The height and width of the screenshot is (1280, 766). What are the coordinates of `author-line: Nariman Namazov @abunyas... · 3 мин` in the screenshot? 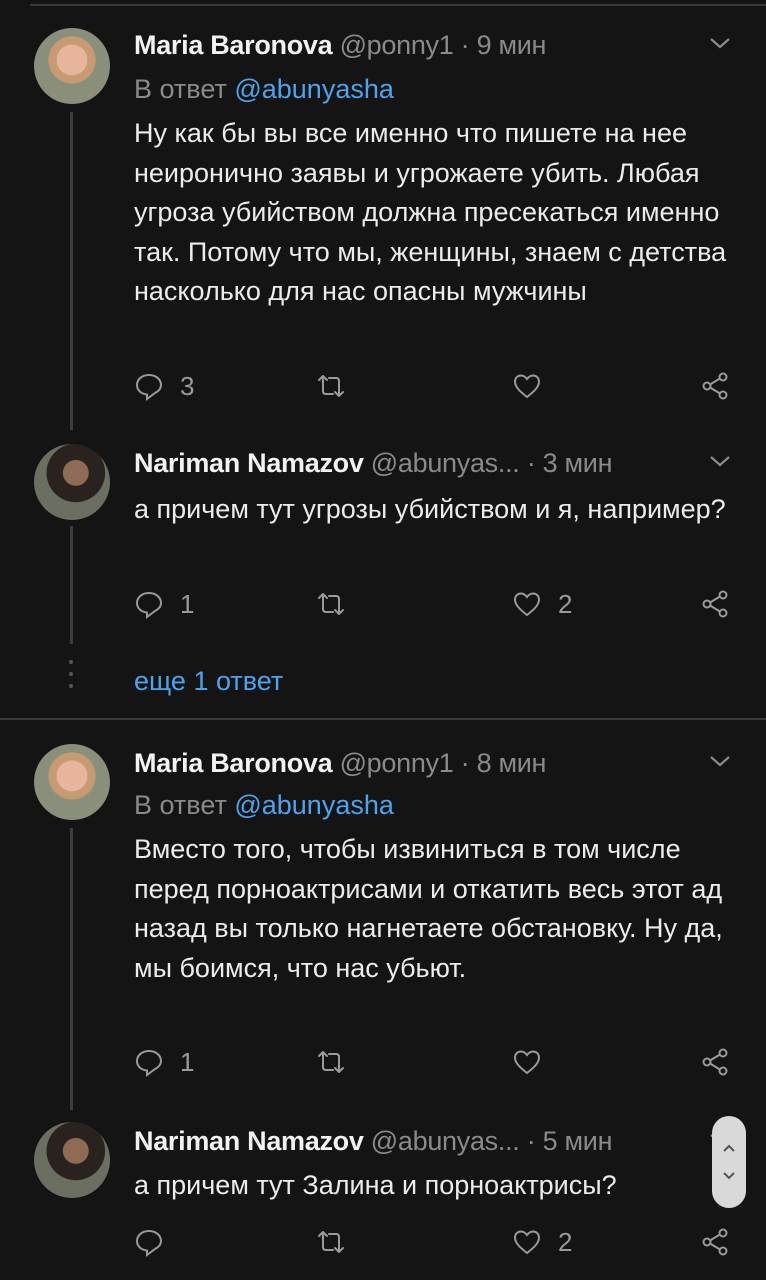 It's located at (373, 463).